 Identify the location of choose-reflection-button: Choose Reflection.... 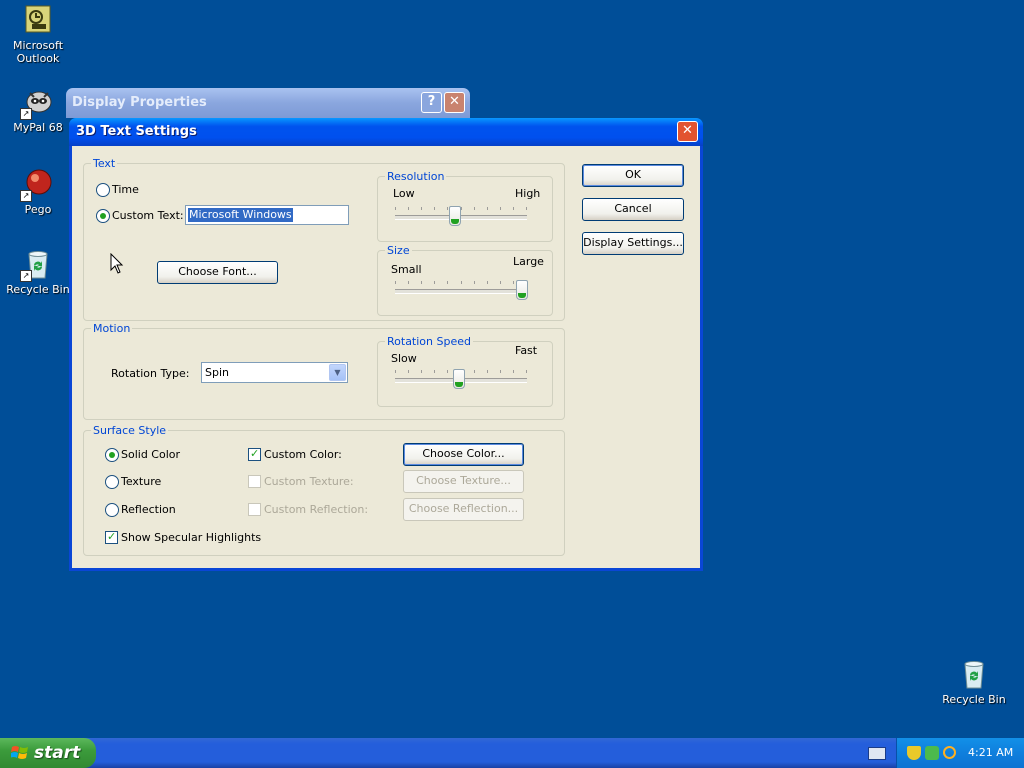
(463, 509).